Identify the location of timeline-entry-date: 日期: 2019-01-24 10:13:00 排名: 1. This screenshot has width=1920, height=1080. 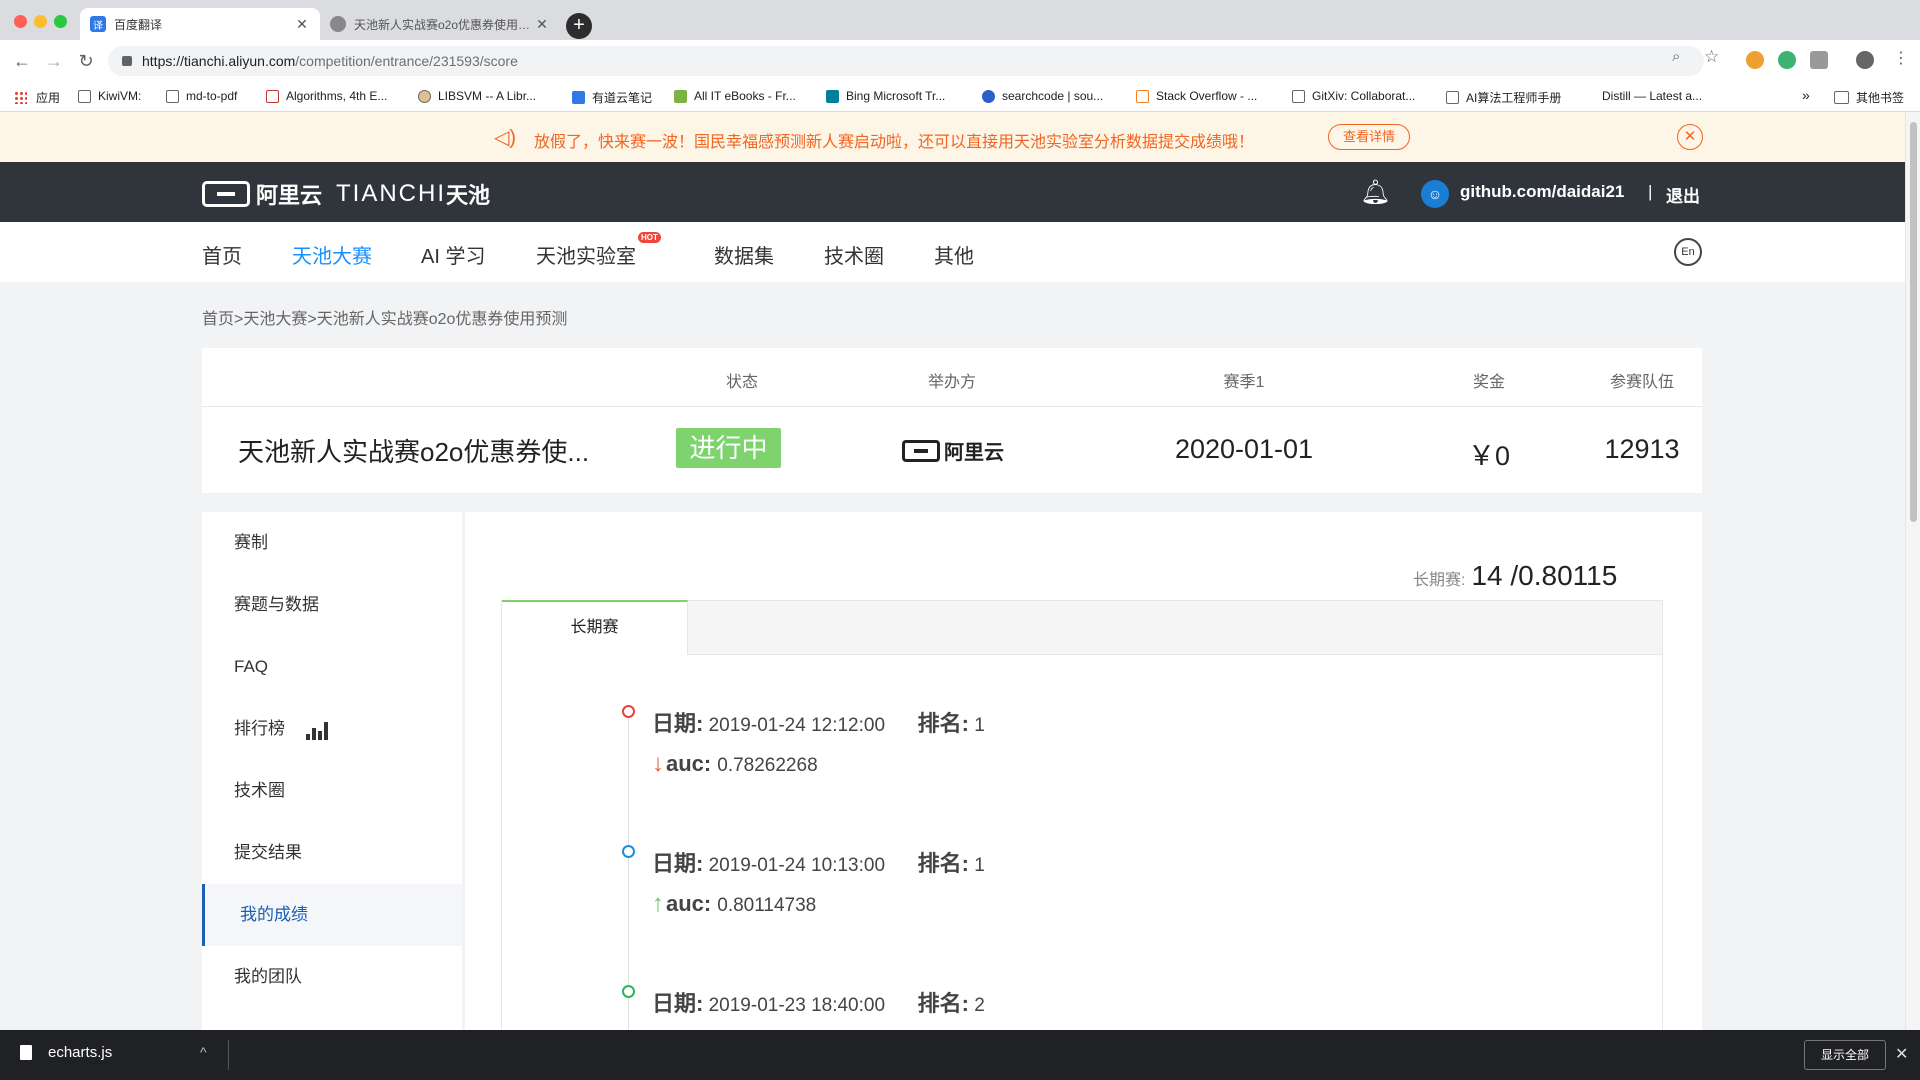
(818, 863).